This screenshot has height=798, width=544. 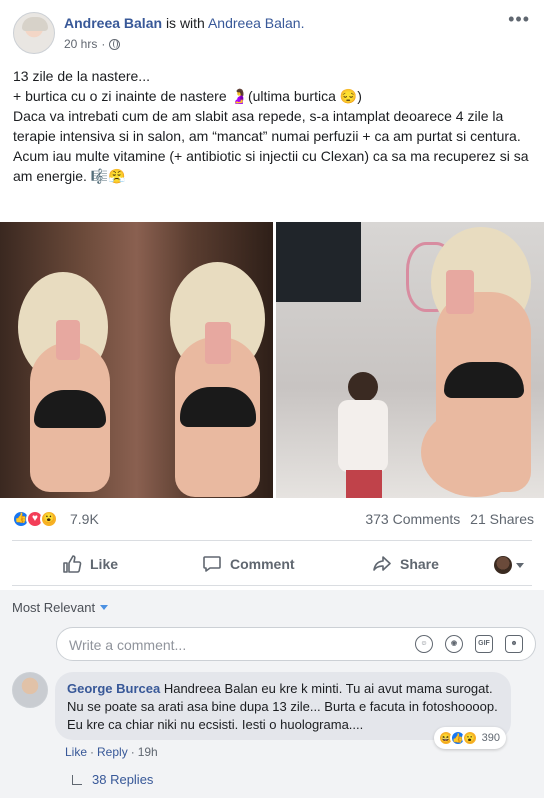 I want to click on view-replies-link: 38 Replies, so click(x=112, y=779).